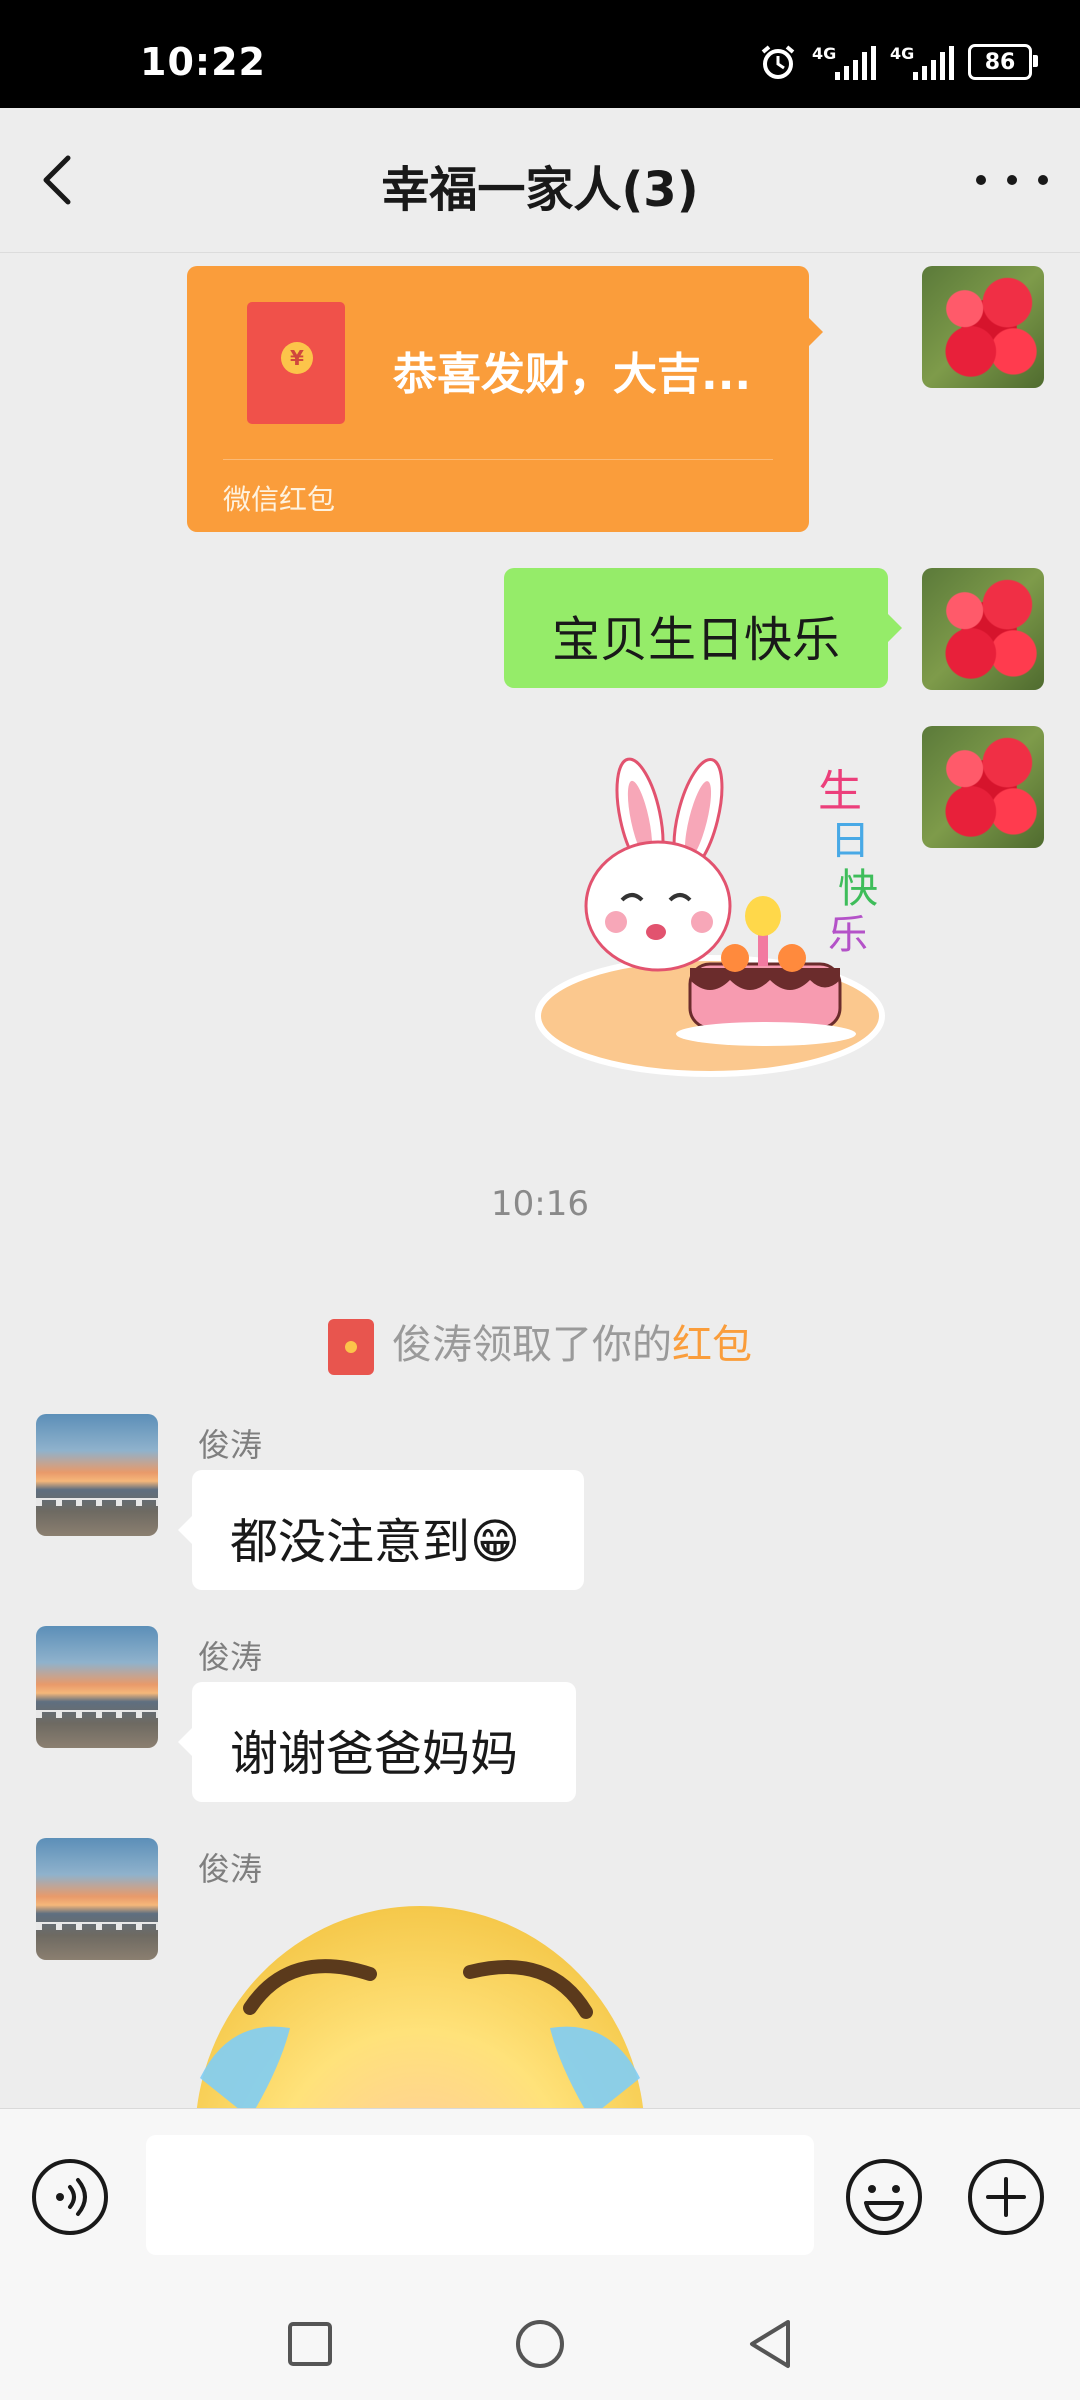 This screenshot has width=1080, height=2400. I want to click on battery-level: 86, so click(1000, 62).